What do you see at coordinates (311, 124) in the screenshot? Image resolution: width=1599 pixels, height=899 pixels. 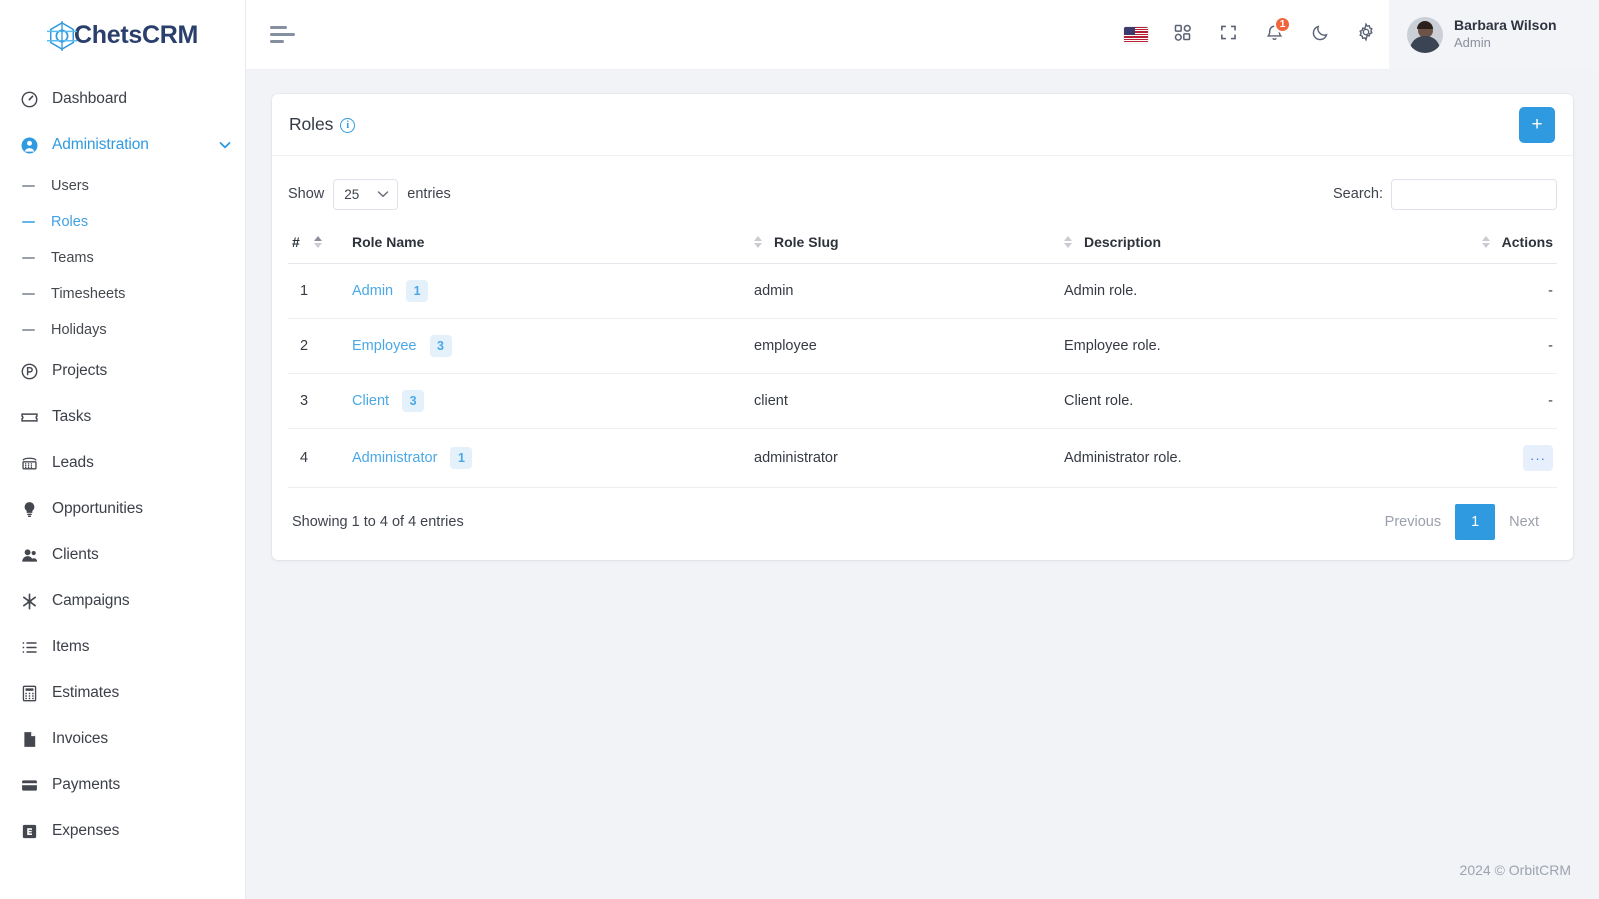 I see `page-title: Roles` at bounding box center [311, 124].